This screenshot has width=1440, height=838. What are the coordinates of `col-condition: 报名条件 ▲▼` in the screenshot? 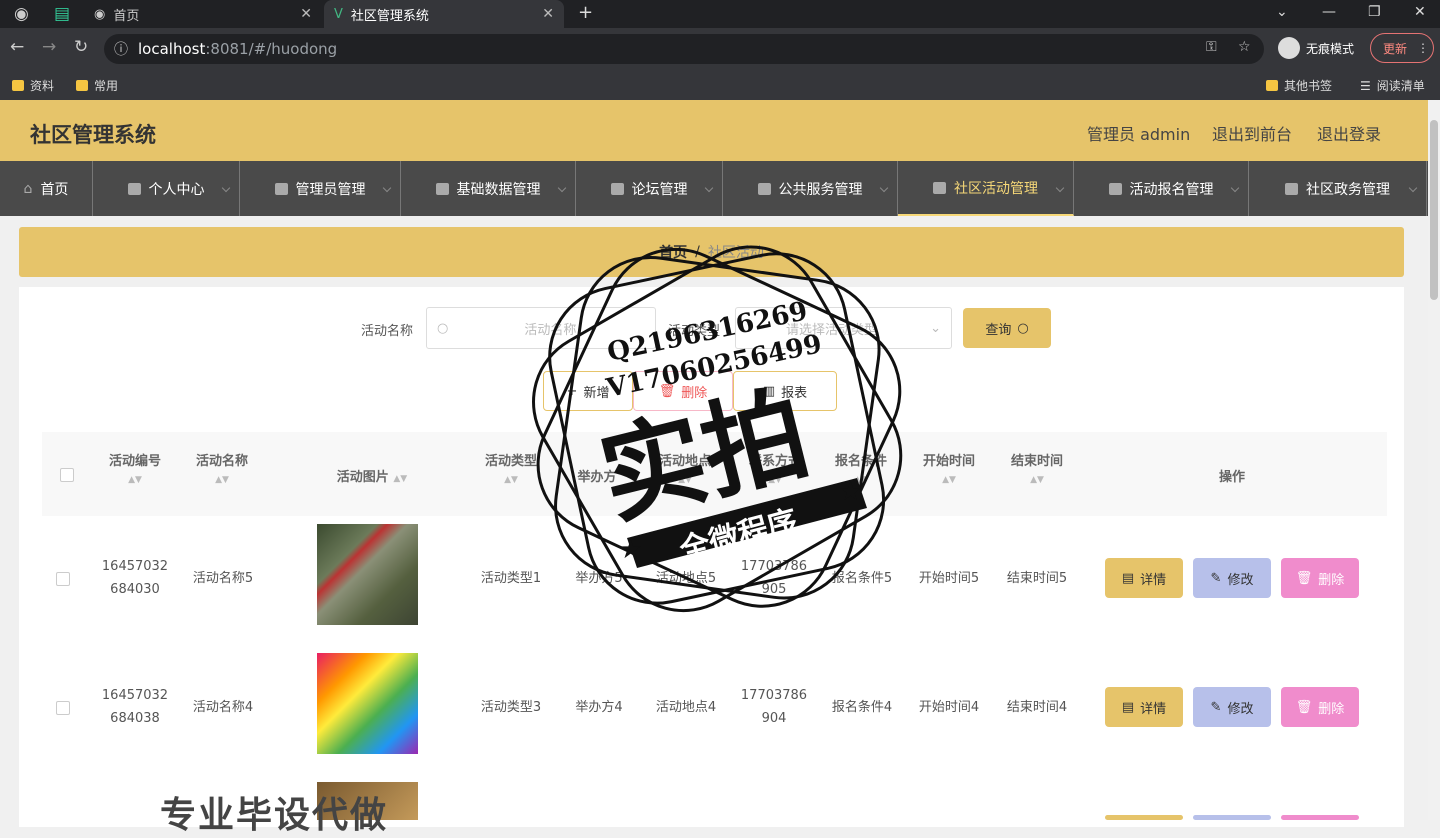 It's located at (861, 467).